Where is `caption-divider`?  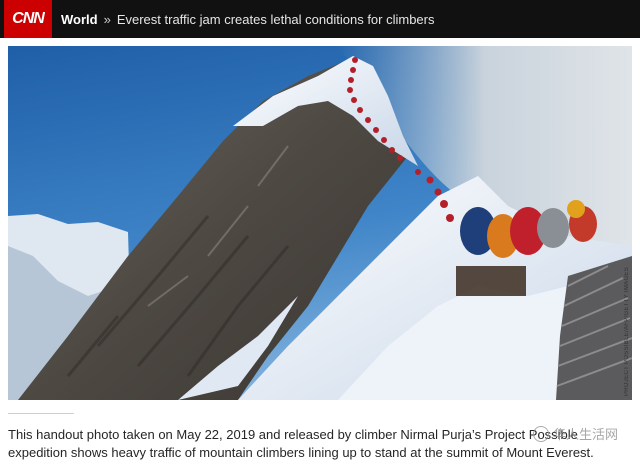
caption-divider is located at coordinates (41, 413).